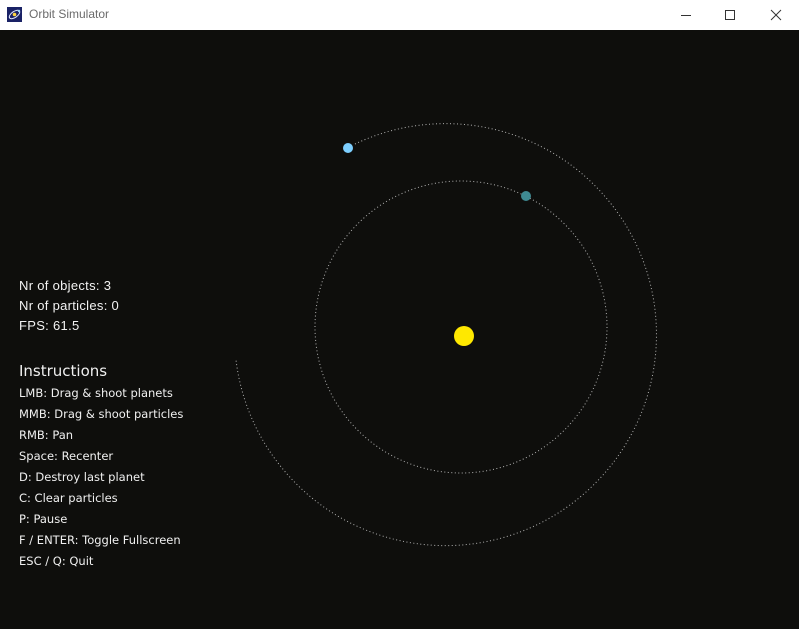  I want to click on close-icon, so click(776, 15).